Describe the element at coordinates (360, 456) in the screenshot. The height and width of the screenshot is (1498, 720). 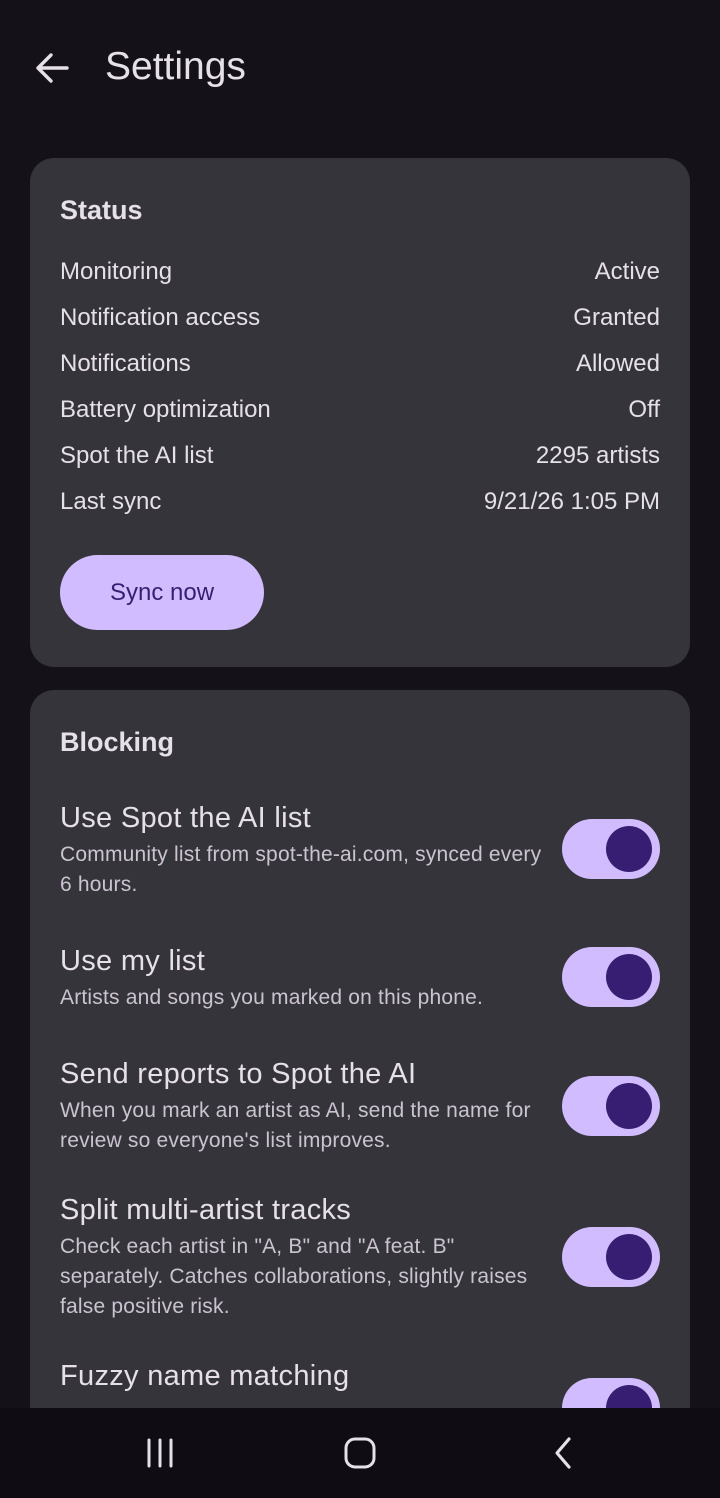
I see `status-row-spot-the-ai-list: Spot the AI list 2295 artists` at that location.